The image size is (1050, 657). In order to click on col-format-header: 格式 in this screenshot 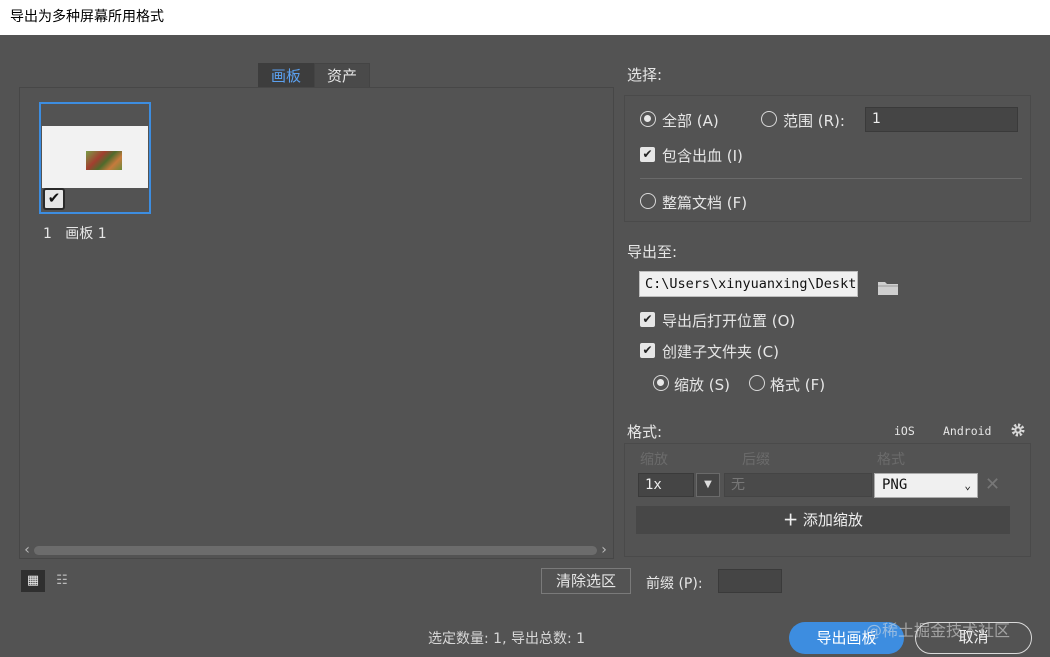, I will do `click(891, 460)`.